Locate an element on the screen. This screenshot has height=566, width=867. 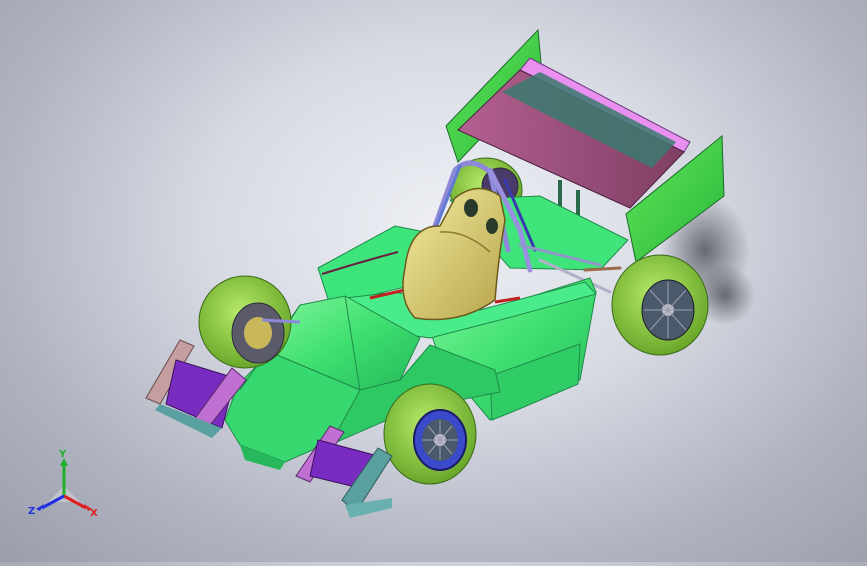
rear-right-wheel is located at coordinates (660, 305).